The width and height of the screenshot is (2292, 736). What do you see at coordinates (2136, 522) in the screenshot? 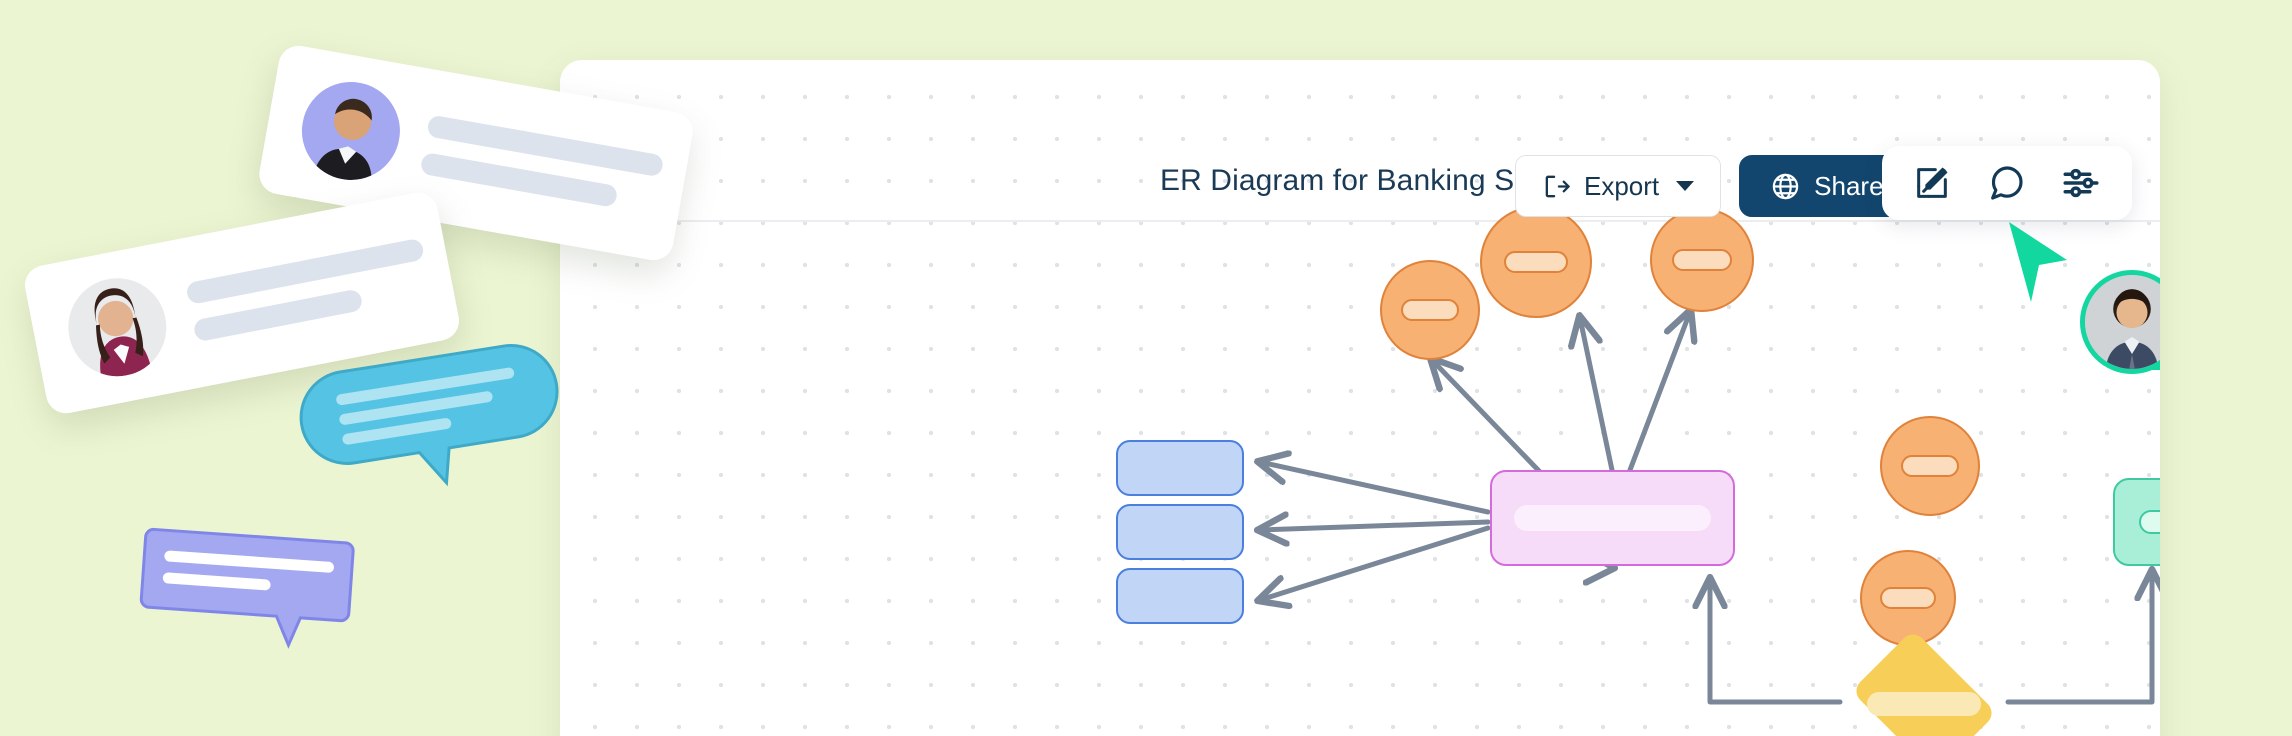
I see `entity-node-account` at bounding box center [2136, 522].